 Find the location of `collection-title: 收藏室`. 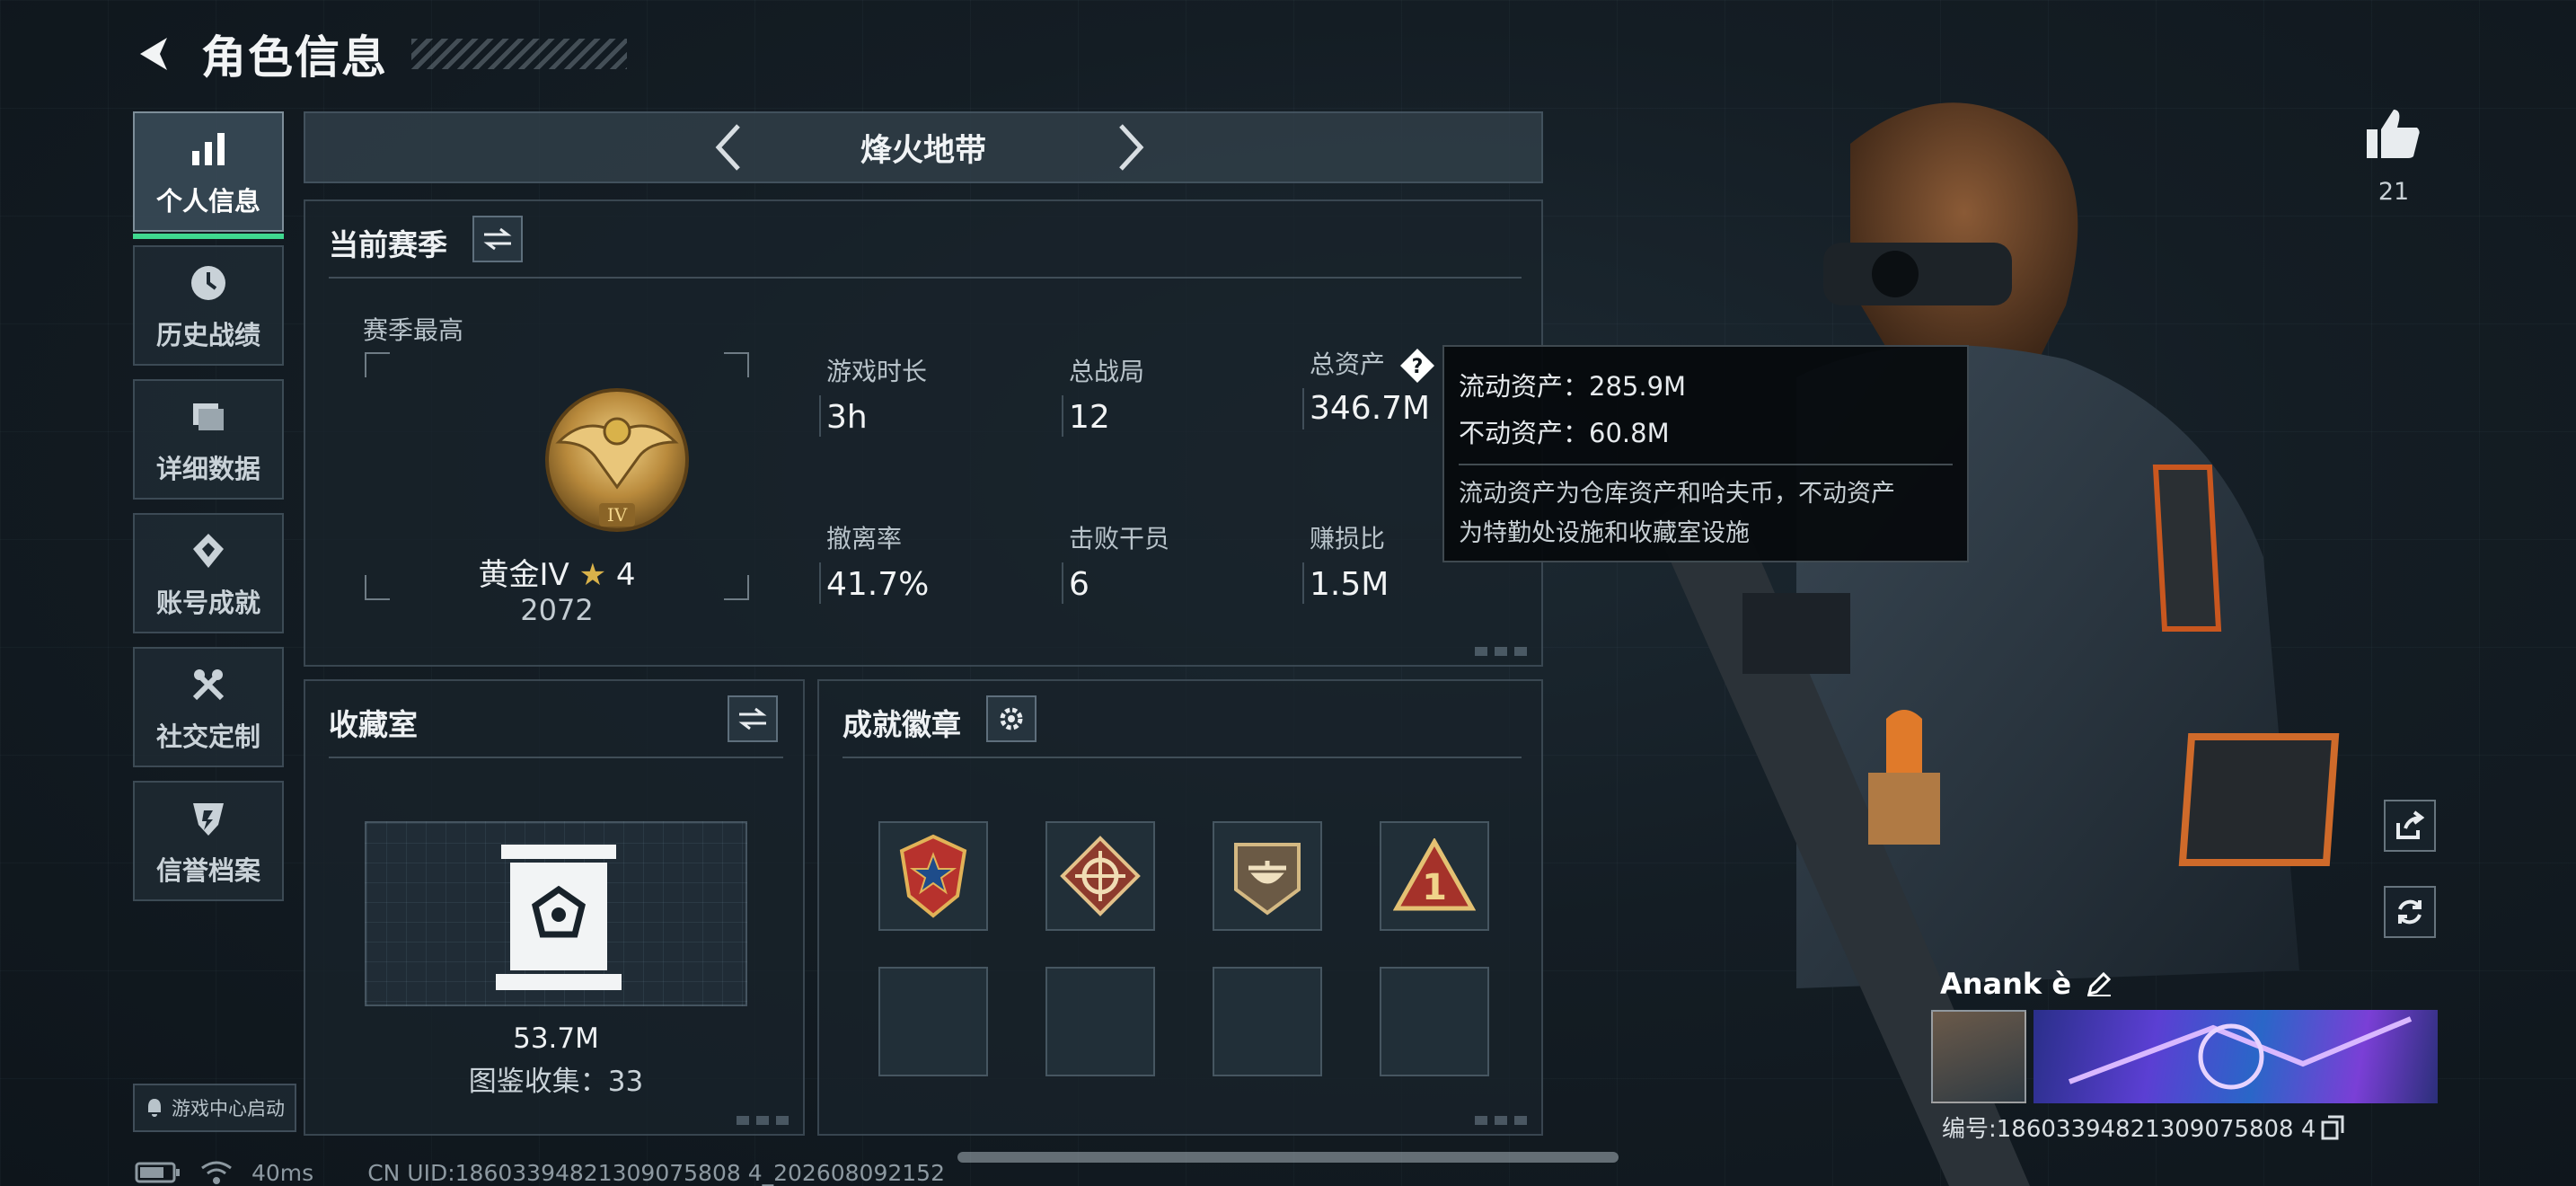

collection-title: 收藏室 is located at coordinates (373, 724).